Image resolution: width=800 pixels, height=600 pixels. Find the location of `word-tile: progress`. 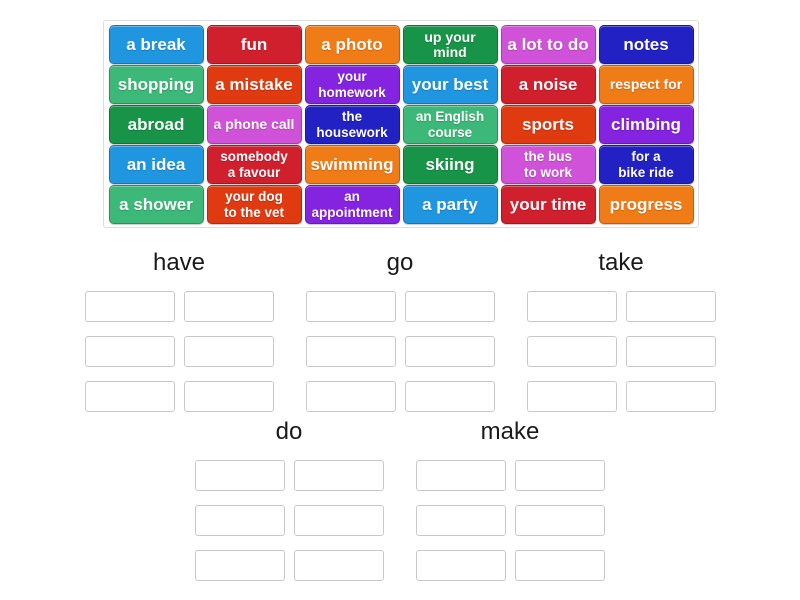

word-tile: progress is located at coordinates (646, 204).